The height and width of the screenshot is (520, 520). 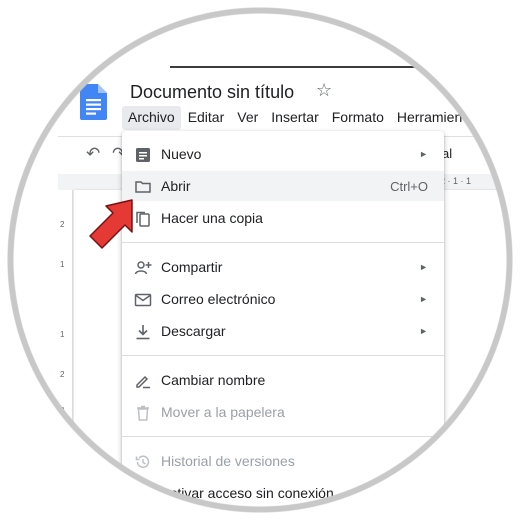 I want to click on menu-item-label: Cambiar nombre, so click(x=213, y=380).